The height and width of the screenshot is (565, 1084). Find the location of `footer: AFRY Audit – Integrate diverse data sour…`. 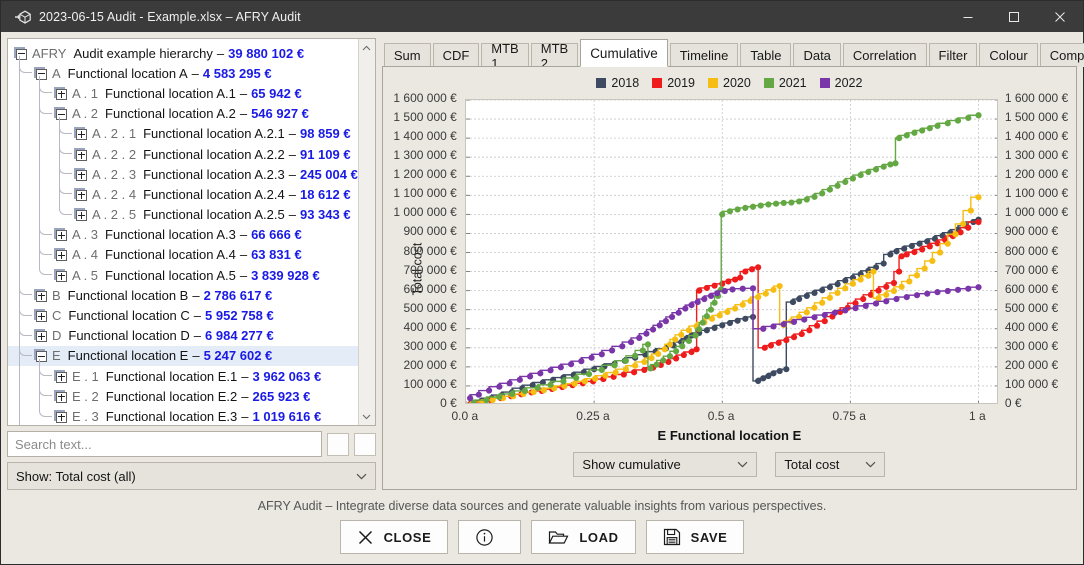

footer: AFRY Audit – Integrate diverse data sour… is located at coordinates (542, 527).